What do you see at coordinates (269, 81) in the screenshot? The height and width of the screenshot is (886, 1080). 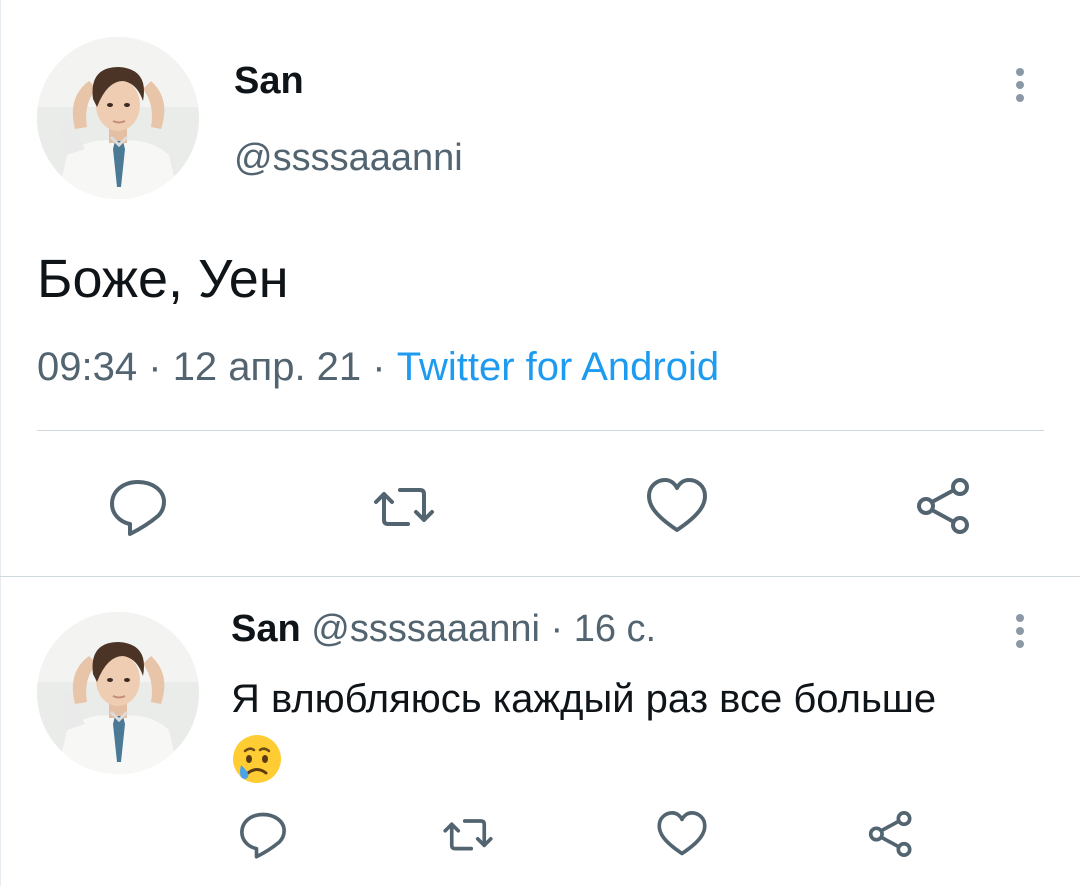 I see `display-name: San` at bounding box center [269, 81].